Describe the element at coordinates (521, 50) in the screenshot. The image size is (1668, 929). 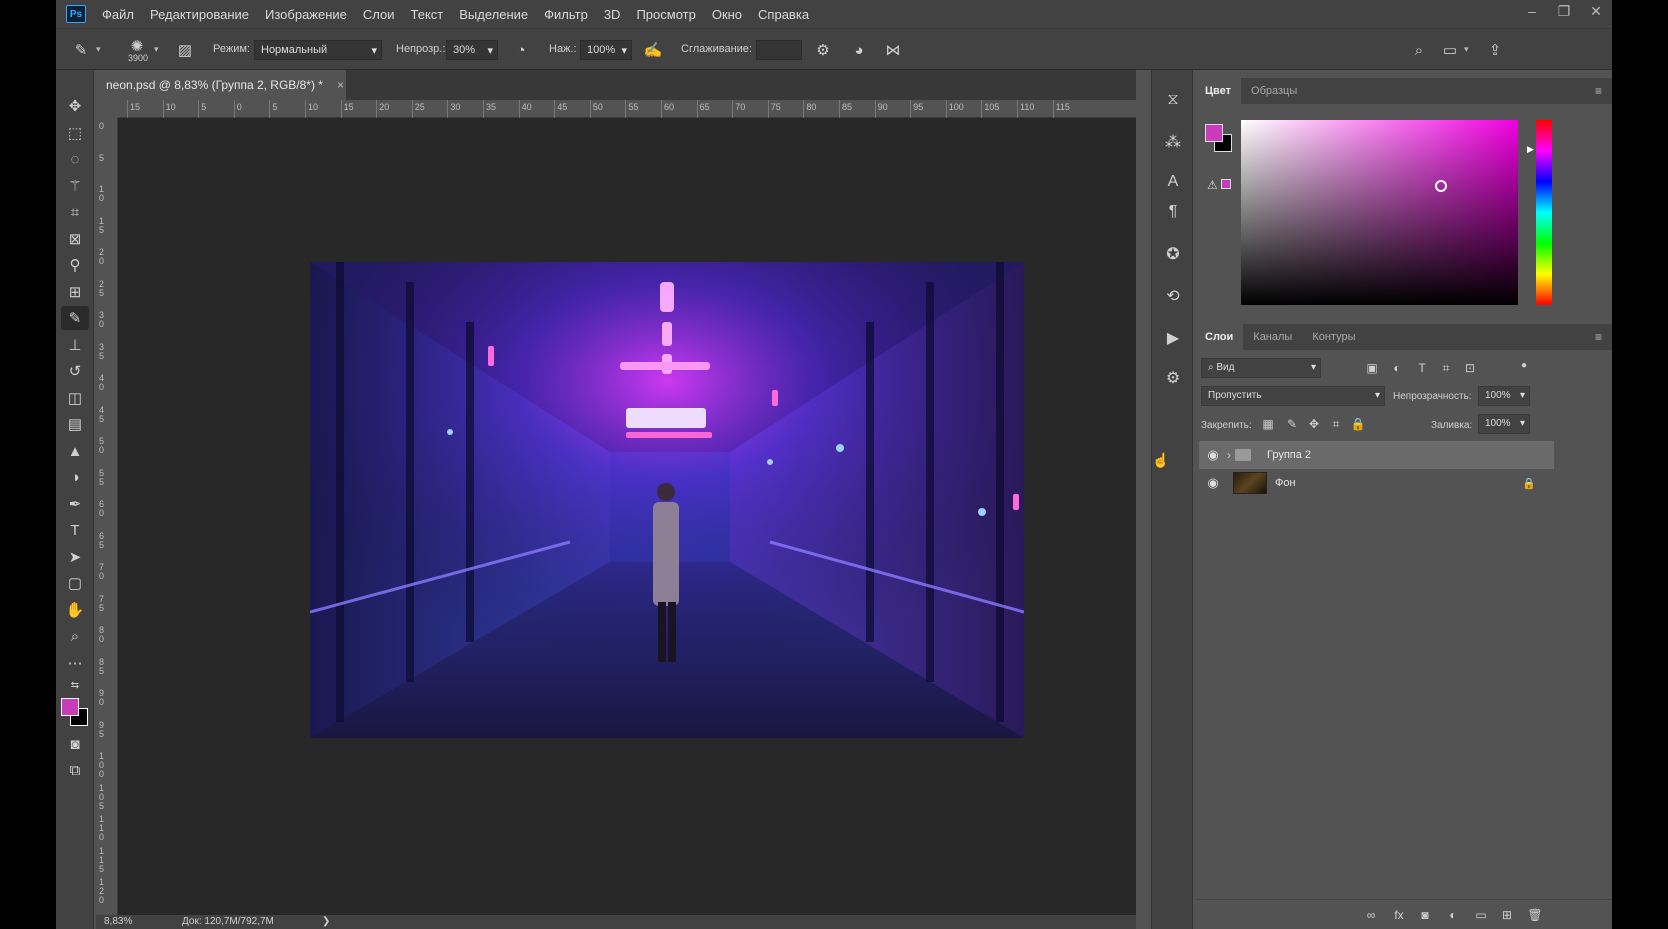
I see `pressure-opacity-icon: ◔` at that location.